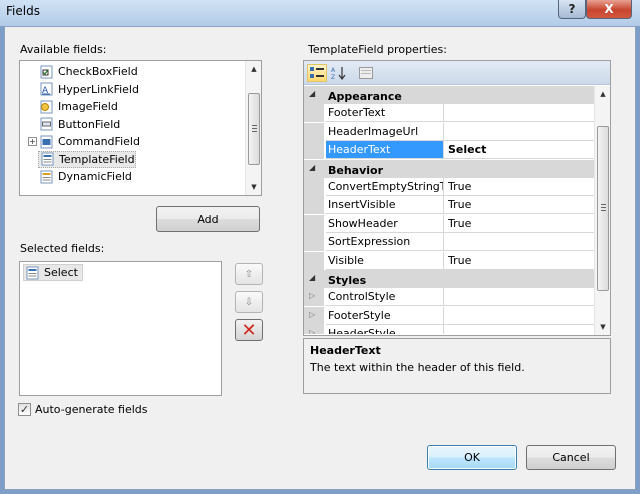 The height and width of the screenshot is (494, 640). I want to click on available-field-item: TemplateField, so click(87, 159).